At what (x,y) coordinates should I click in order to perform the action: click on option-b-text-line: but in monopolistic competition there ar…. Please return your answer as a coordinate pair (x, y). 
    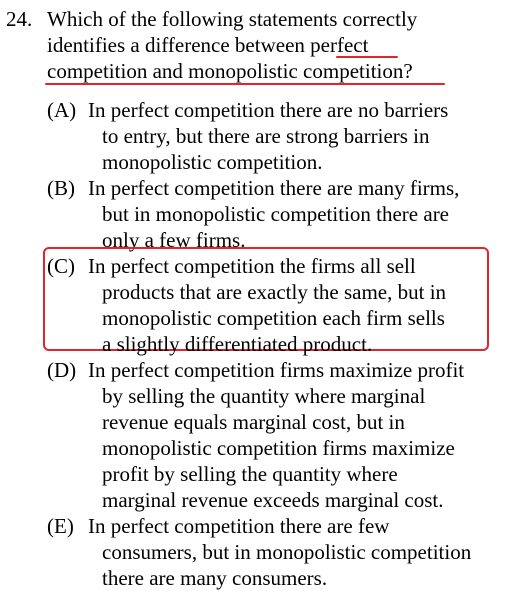
    Looking at the image, I should click on (276, 214).